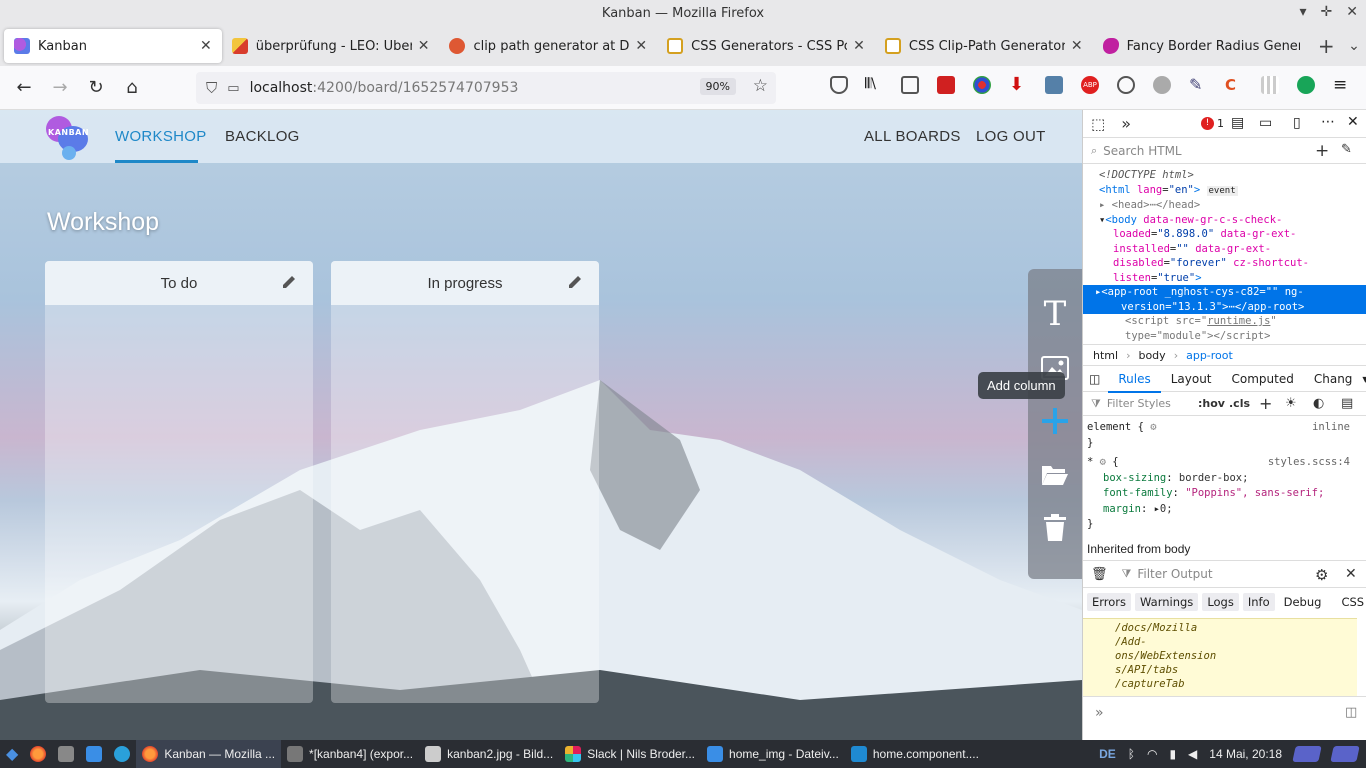 Image resolution: width=1366 pixels, height=768 pixels. What do you see at coordinates (1354, 46) in the screenshot?
I see `list-tabs-icon: ⌄` at bounding box center [1354, 46].